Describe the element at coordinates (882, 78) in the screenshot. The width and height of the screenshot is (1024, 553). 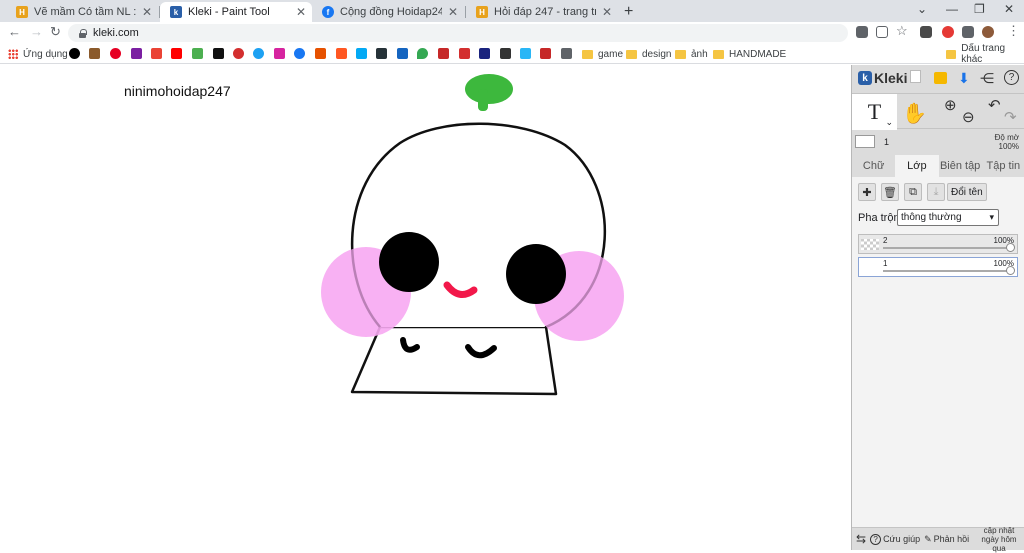
I see `kleki-logo: k Kleki` at that location.